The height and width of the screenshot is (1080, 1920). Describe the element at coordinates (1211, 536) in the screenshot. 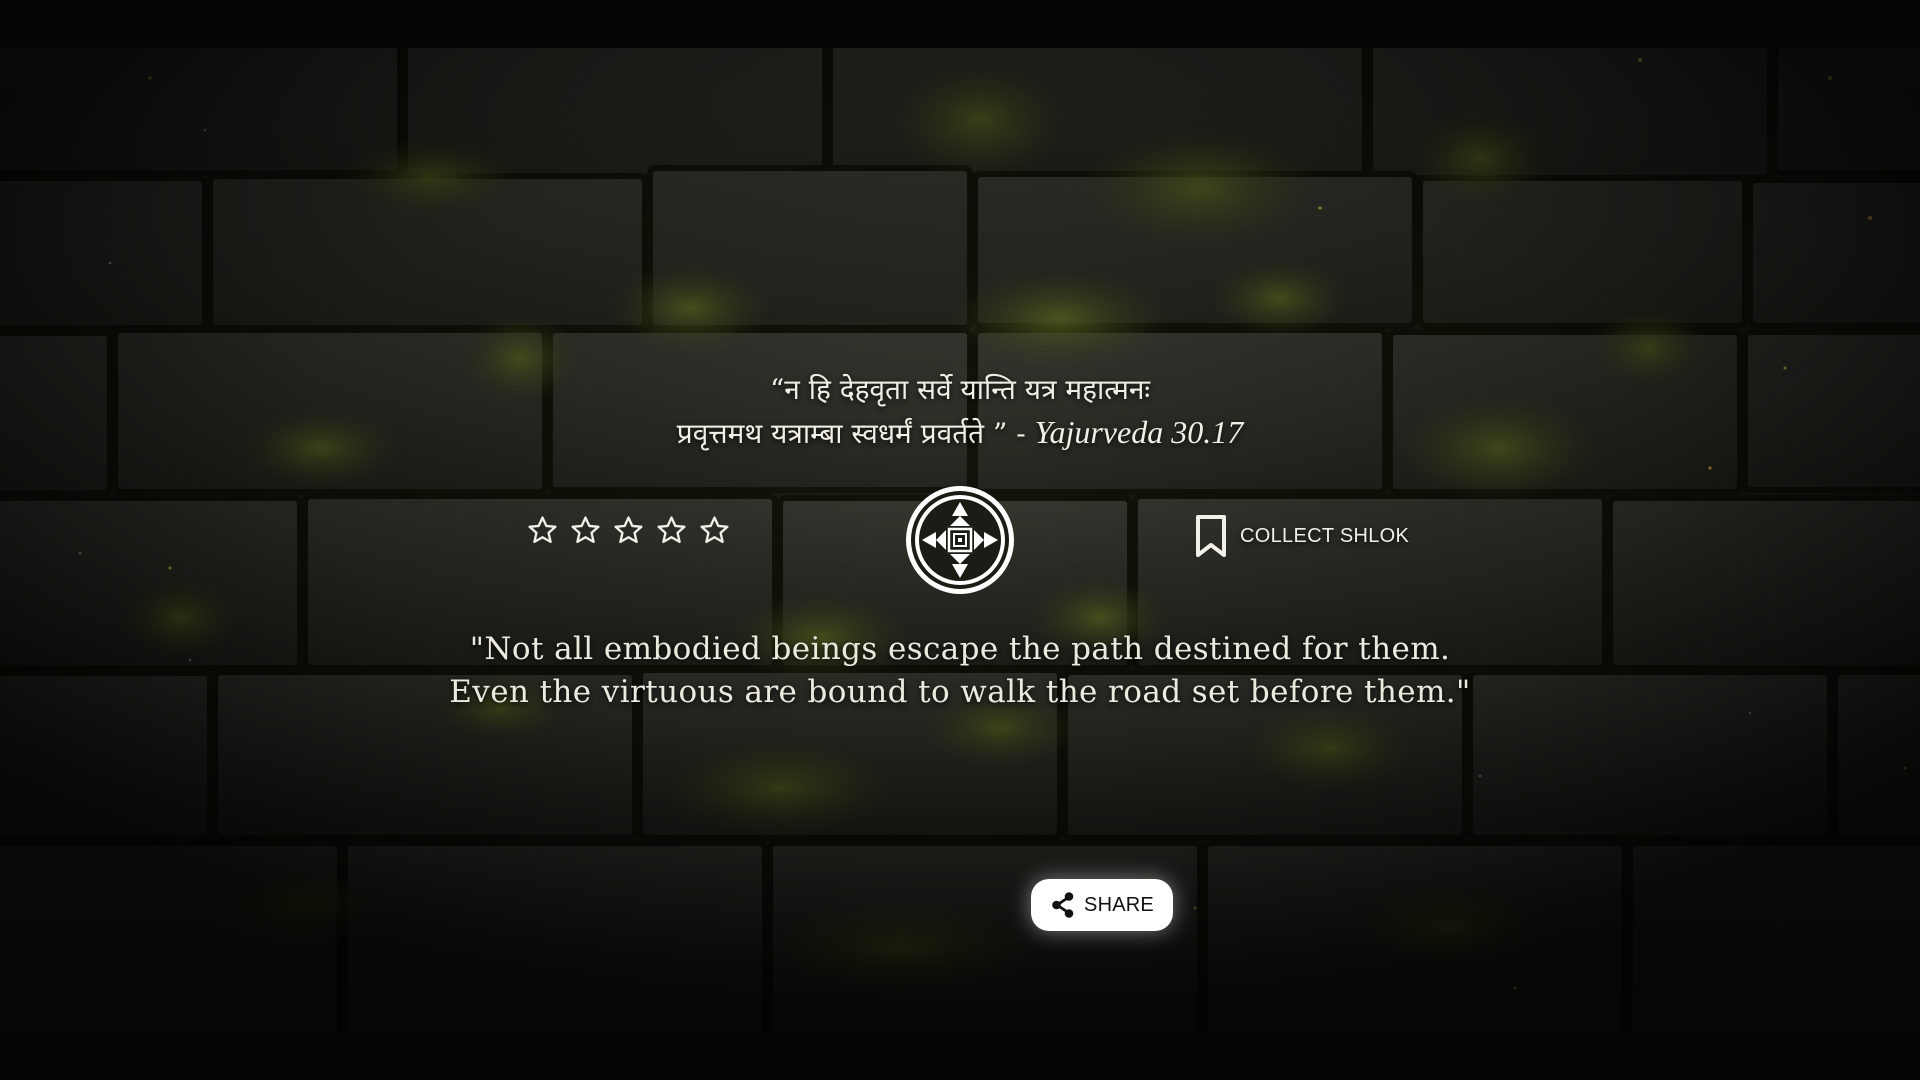

I see `bookmark-icon` at that location.